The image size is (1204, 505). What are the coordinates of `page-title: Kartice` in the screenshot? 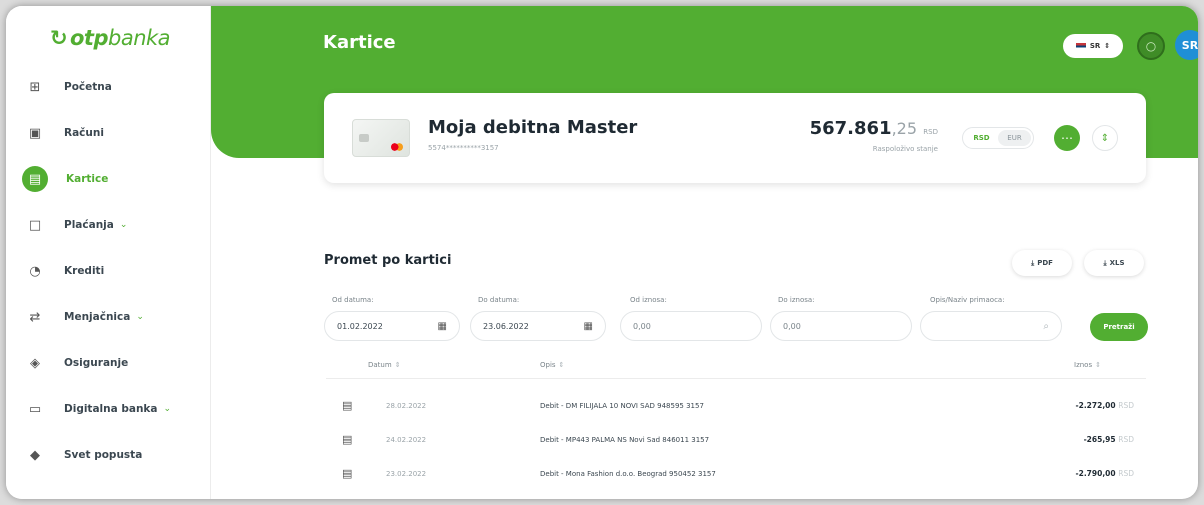 It's located at (359, 42).